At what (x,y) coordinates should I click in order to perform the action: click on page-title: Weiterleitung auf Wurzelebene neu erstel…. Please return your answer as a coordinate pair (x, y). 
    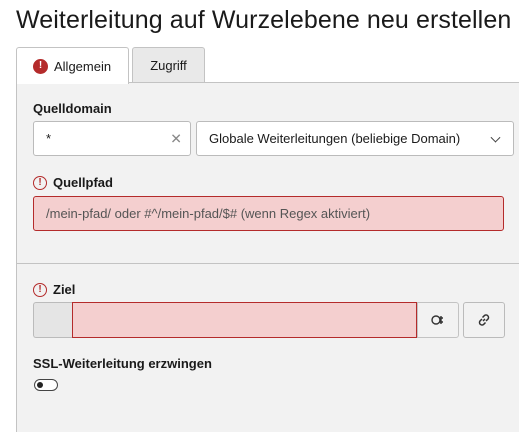
    Looking at the image, I should click on (264, 20).